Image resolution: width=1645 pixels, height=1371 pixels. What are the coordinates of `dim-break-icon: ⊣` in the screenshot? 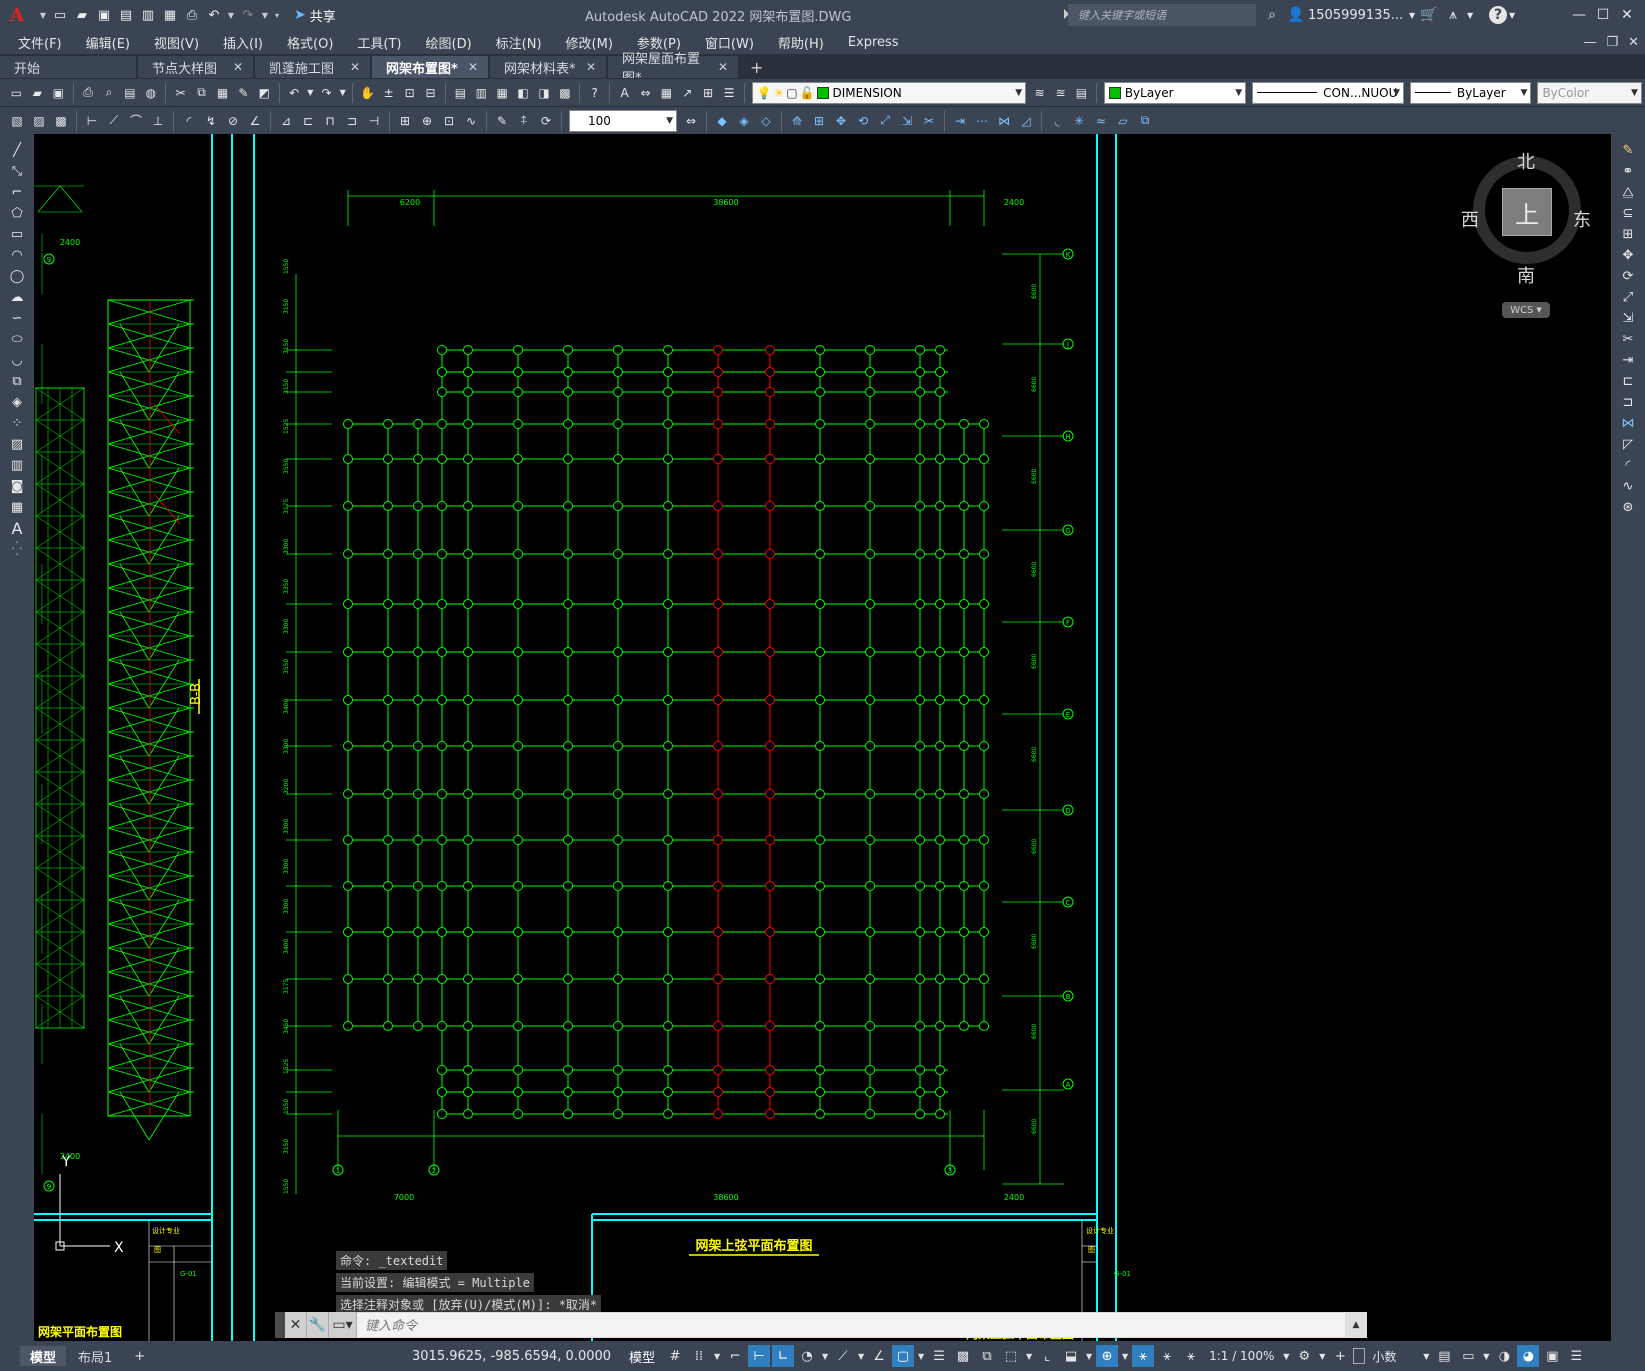 It's located at (374, 121).